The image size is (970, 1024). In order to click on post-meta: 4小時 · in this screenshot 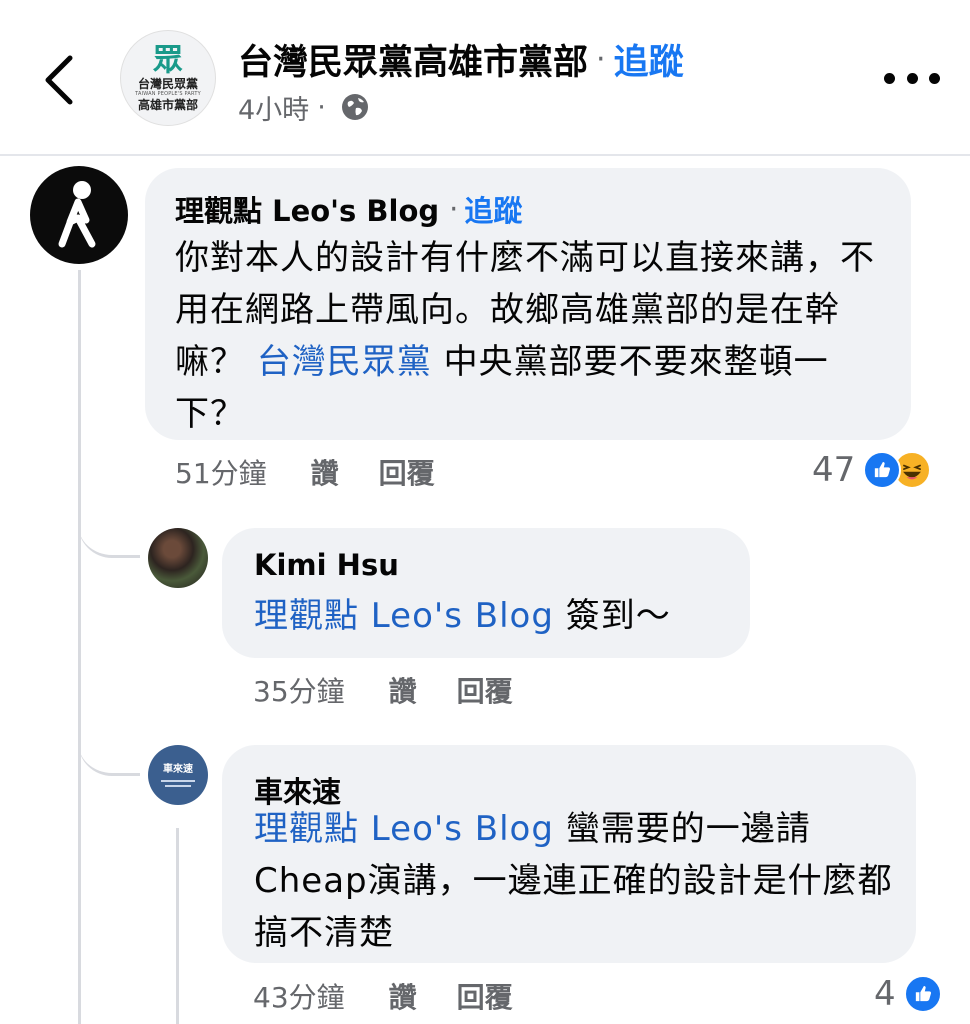, I will do `click(304, 107)`.